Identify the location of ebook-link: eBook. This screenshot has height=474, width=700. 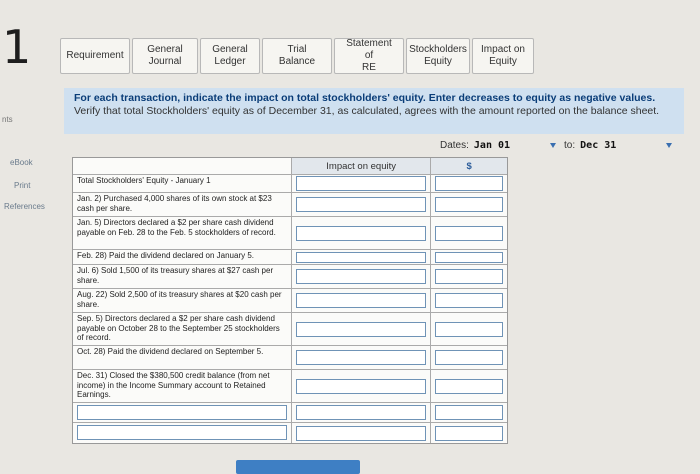
(21, 162).